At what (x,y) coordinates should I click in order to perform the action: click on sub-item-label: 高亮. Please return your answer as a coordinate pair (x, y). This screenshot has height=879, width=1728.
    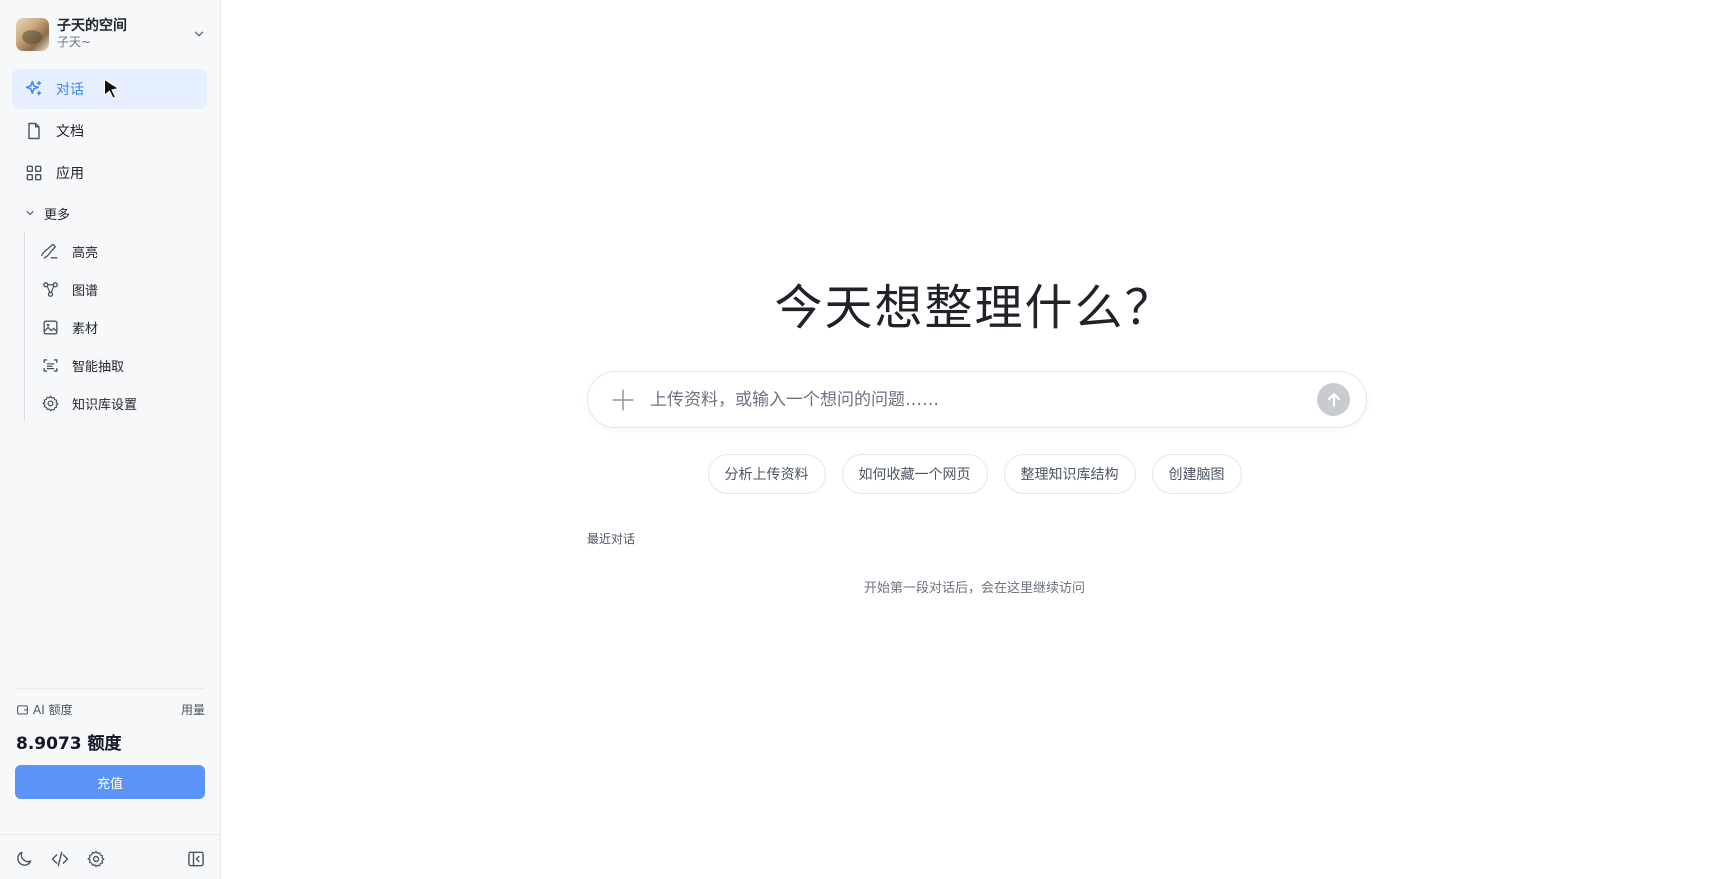
    Looking at the image, I should click on (85, 253).